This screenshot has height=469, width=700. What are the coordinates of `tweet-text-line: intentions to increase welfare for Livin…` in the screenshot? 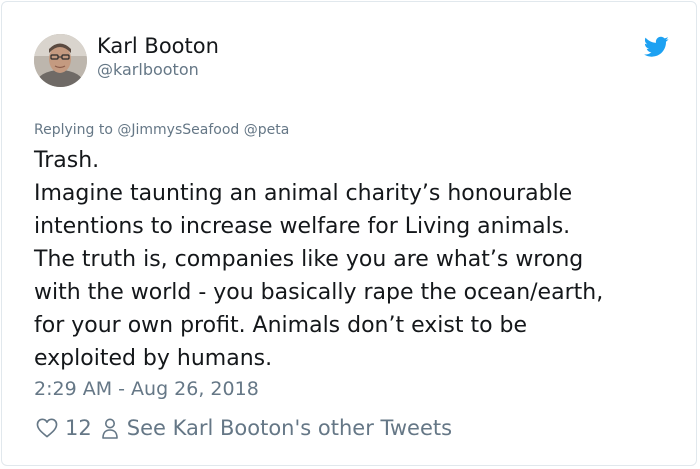 It's located at (302, 226).